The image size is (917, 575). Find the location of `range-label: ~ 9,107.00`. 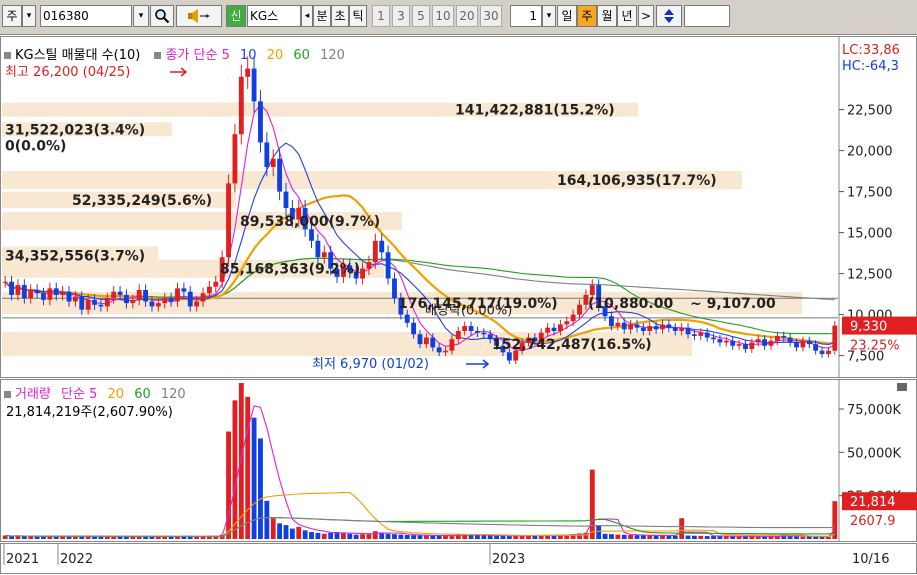

range-label: ~ 9,107.00 is located at coordinates (733, 304).